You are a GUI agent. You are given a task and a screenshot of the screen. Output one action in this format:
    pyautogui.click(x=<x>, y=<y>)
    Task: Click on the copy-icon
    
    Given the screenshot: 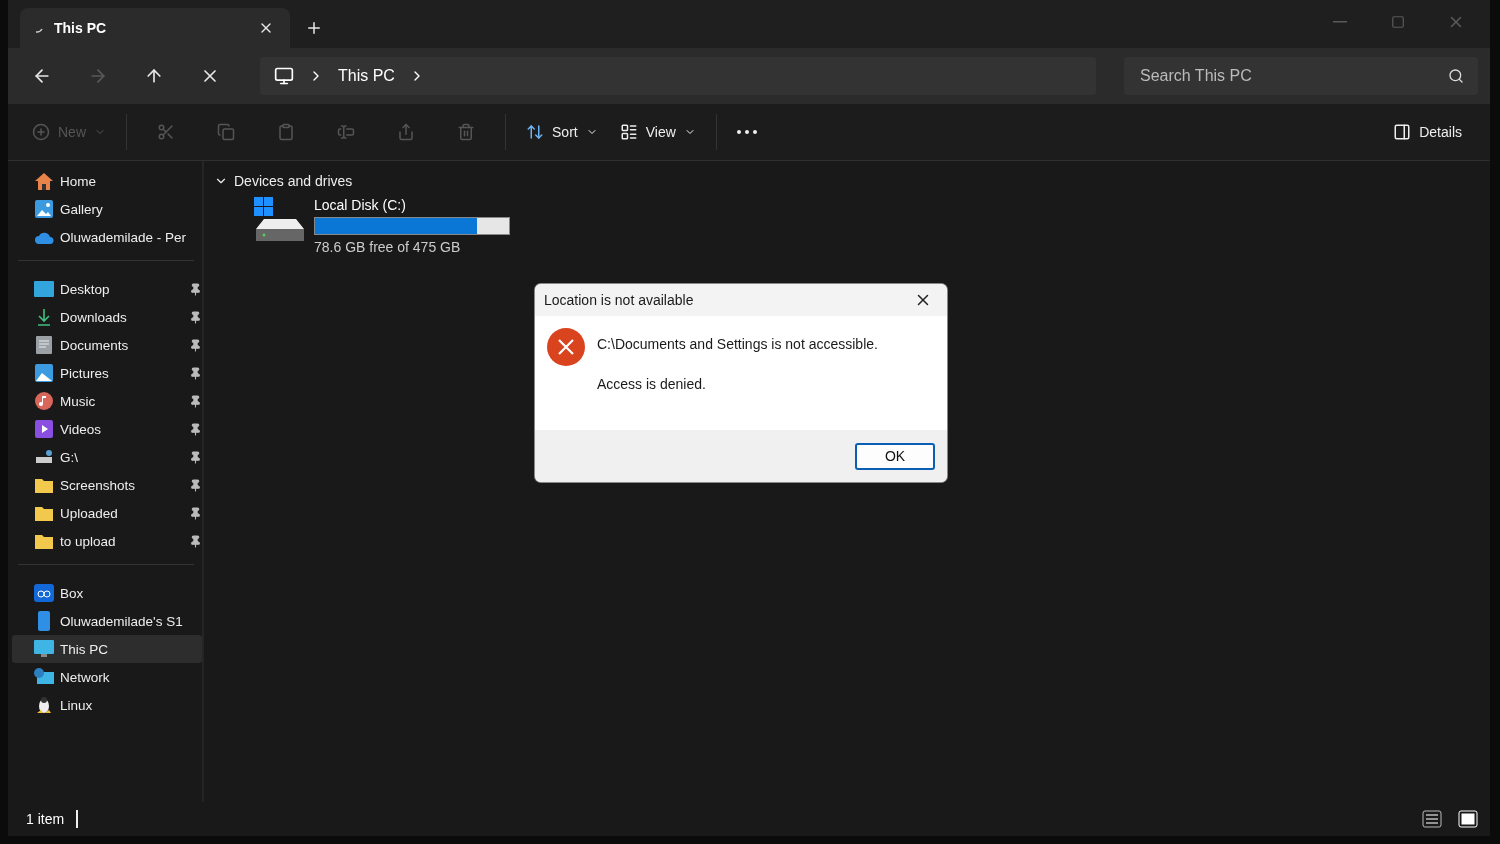 What is the action you would take?
    pyautogui.click(x=226, y=132)
    